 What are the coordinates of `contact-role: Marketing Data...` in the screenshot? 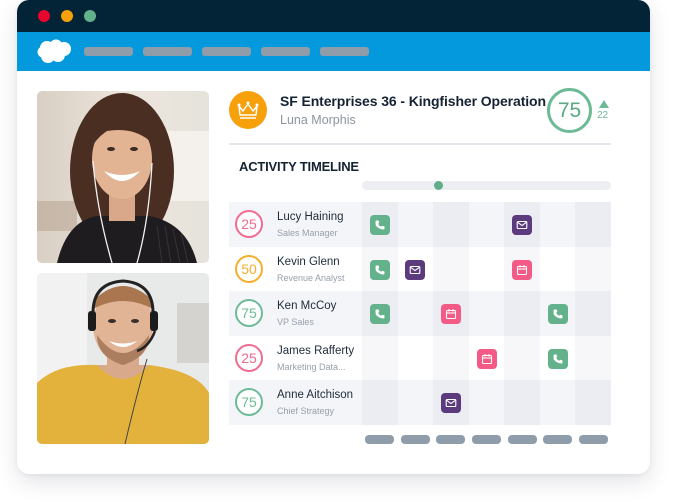 It's located at (311, 366).